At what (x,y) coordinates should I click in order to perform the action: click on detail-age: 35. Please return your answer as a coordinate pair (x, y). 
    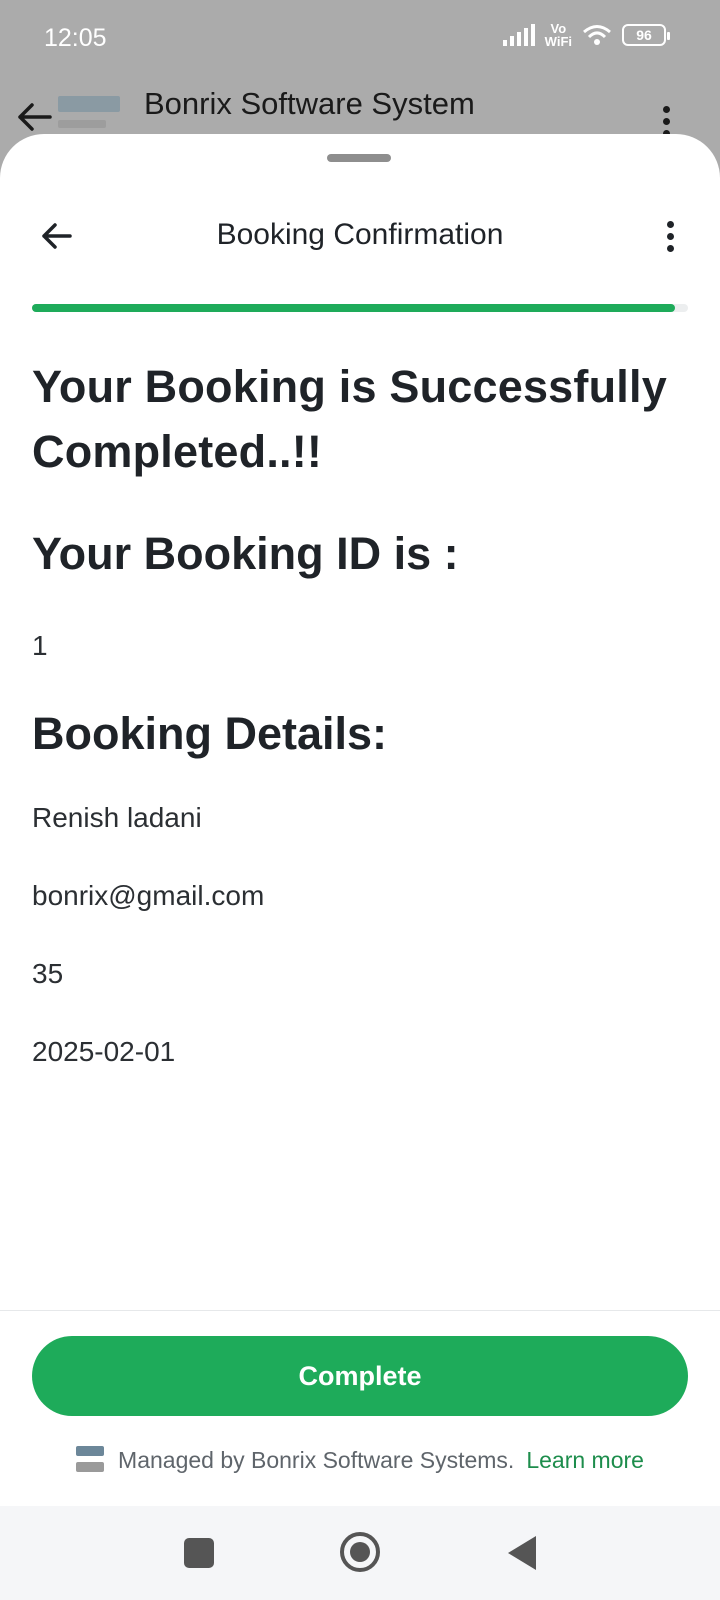
    Looking at the image, I should click on (48, 973).